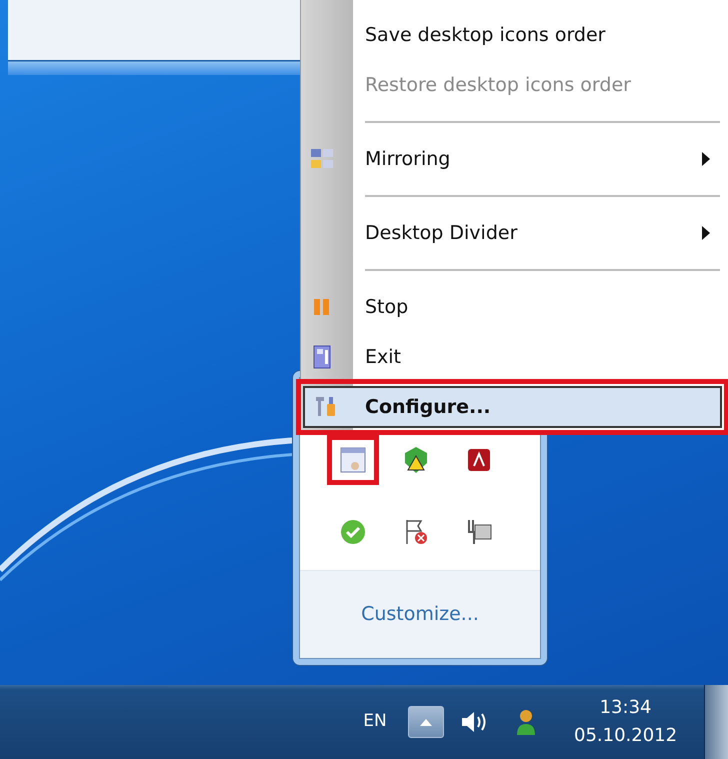  What do you see at coordinates (514, 233) in the screenshot?
I see `menu-item: Desktop Divider` at bounding box center [514, 233].